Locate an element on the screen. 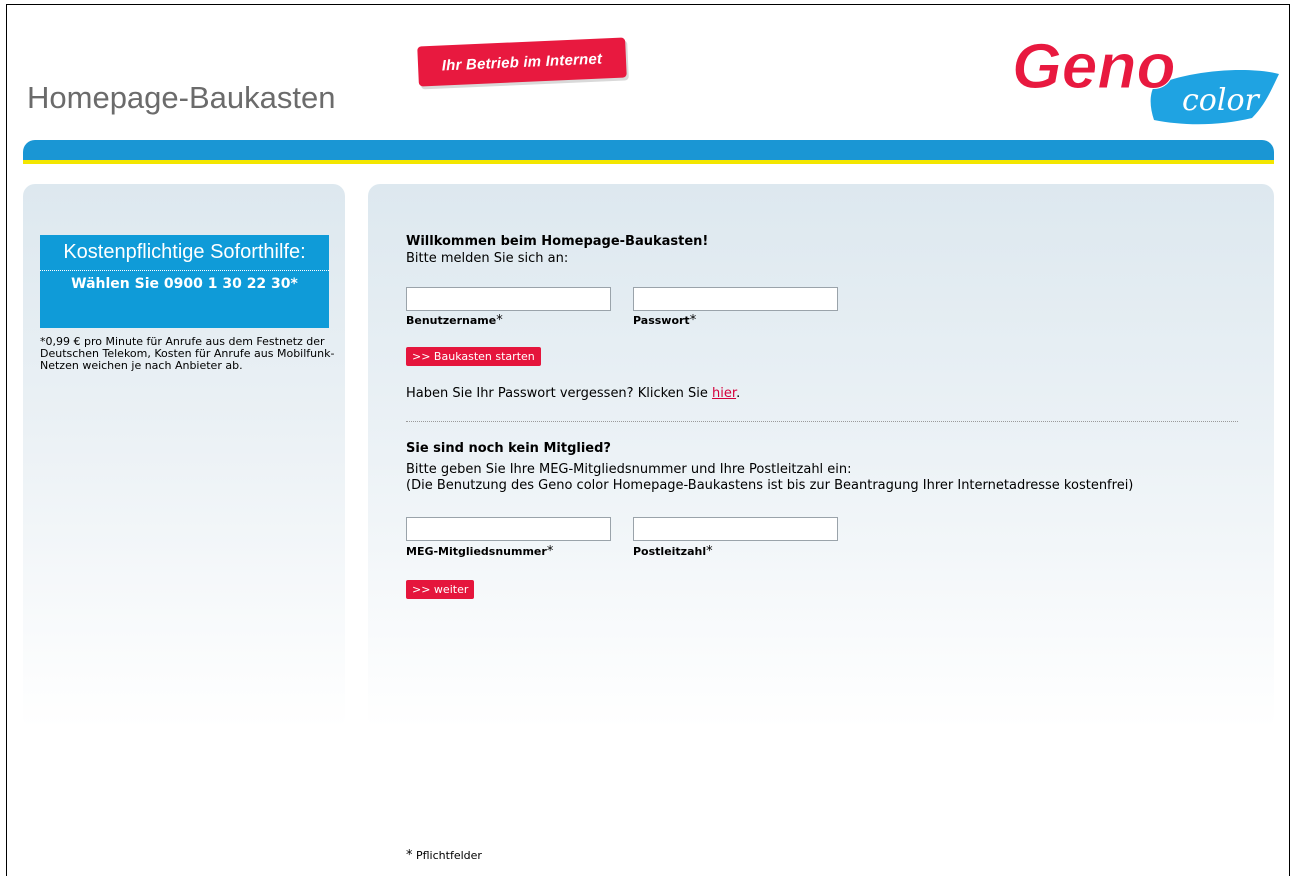  site-title: Homepage-Baukasten is located at coordinates (181, 97).